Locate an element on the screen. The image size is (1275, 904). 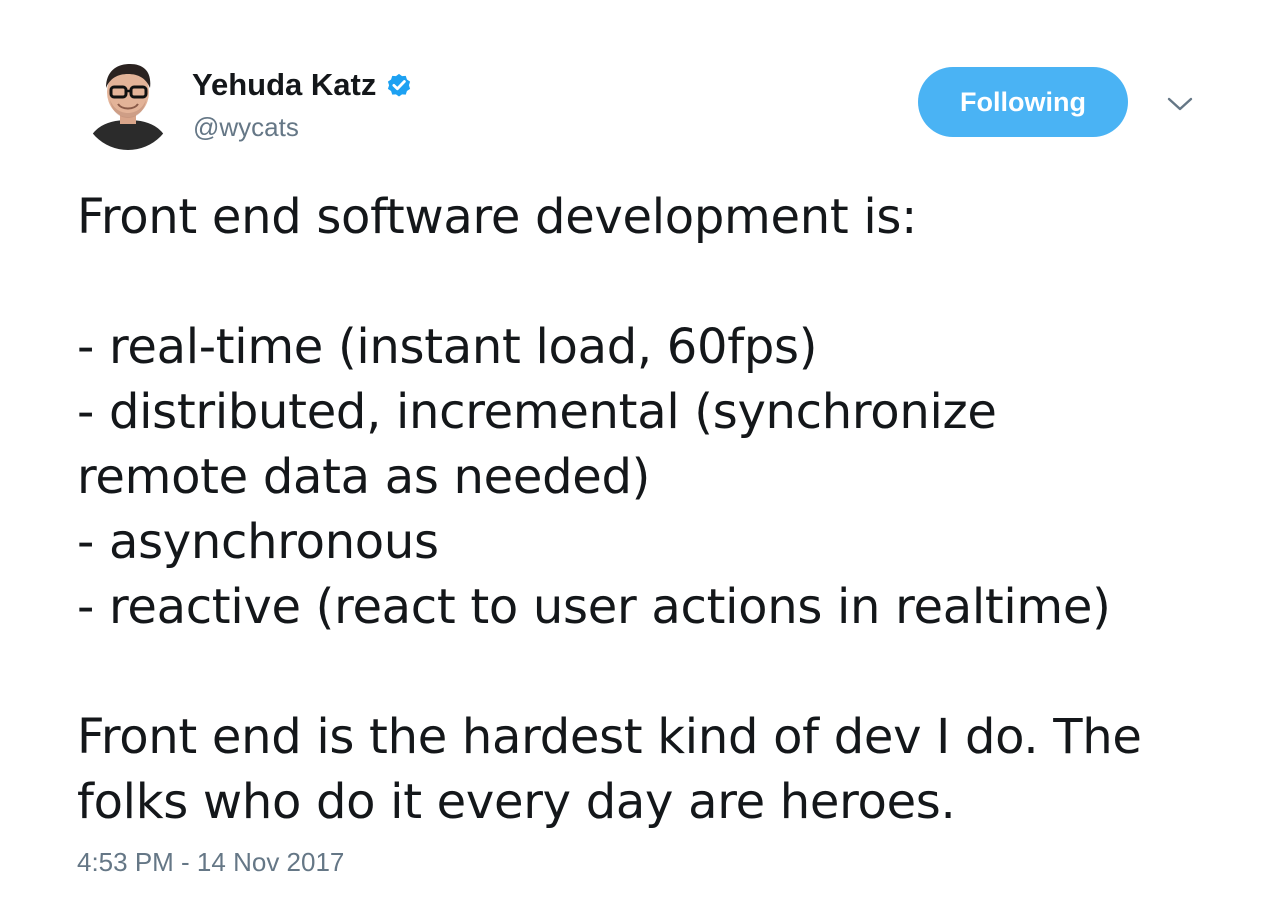
author-display-name: Yehuda Katz is located at coordinates (284, 85).